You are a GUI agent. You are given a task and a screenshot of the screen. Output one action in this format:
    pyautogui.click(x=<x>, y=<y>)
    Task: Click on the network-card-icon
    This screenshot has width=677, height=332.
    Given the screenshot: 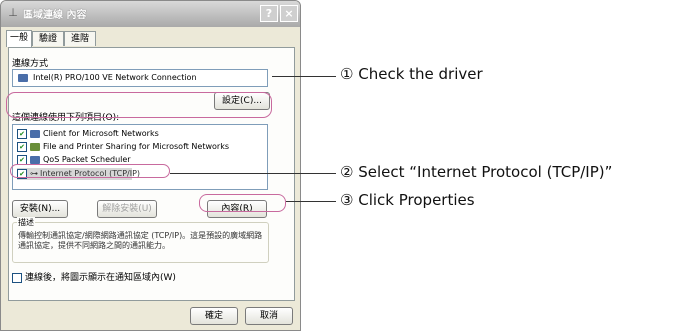 What is the action you would take?
    pyautogui.click(x=23, y=78)
    